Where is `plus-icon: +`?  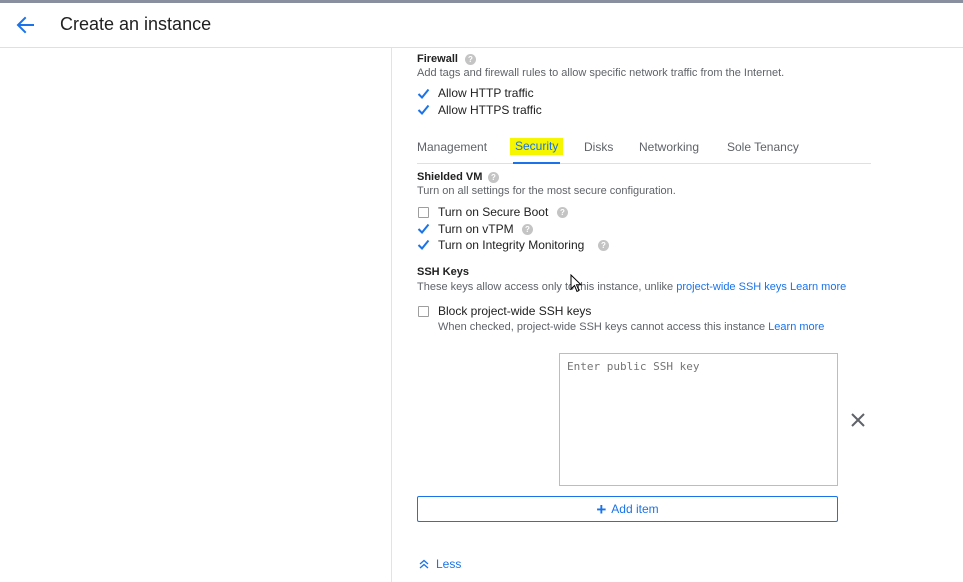 plus-icon: + is located at coordinates (601, 509).